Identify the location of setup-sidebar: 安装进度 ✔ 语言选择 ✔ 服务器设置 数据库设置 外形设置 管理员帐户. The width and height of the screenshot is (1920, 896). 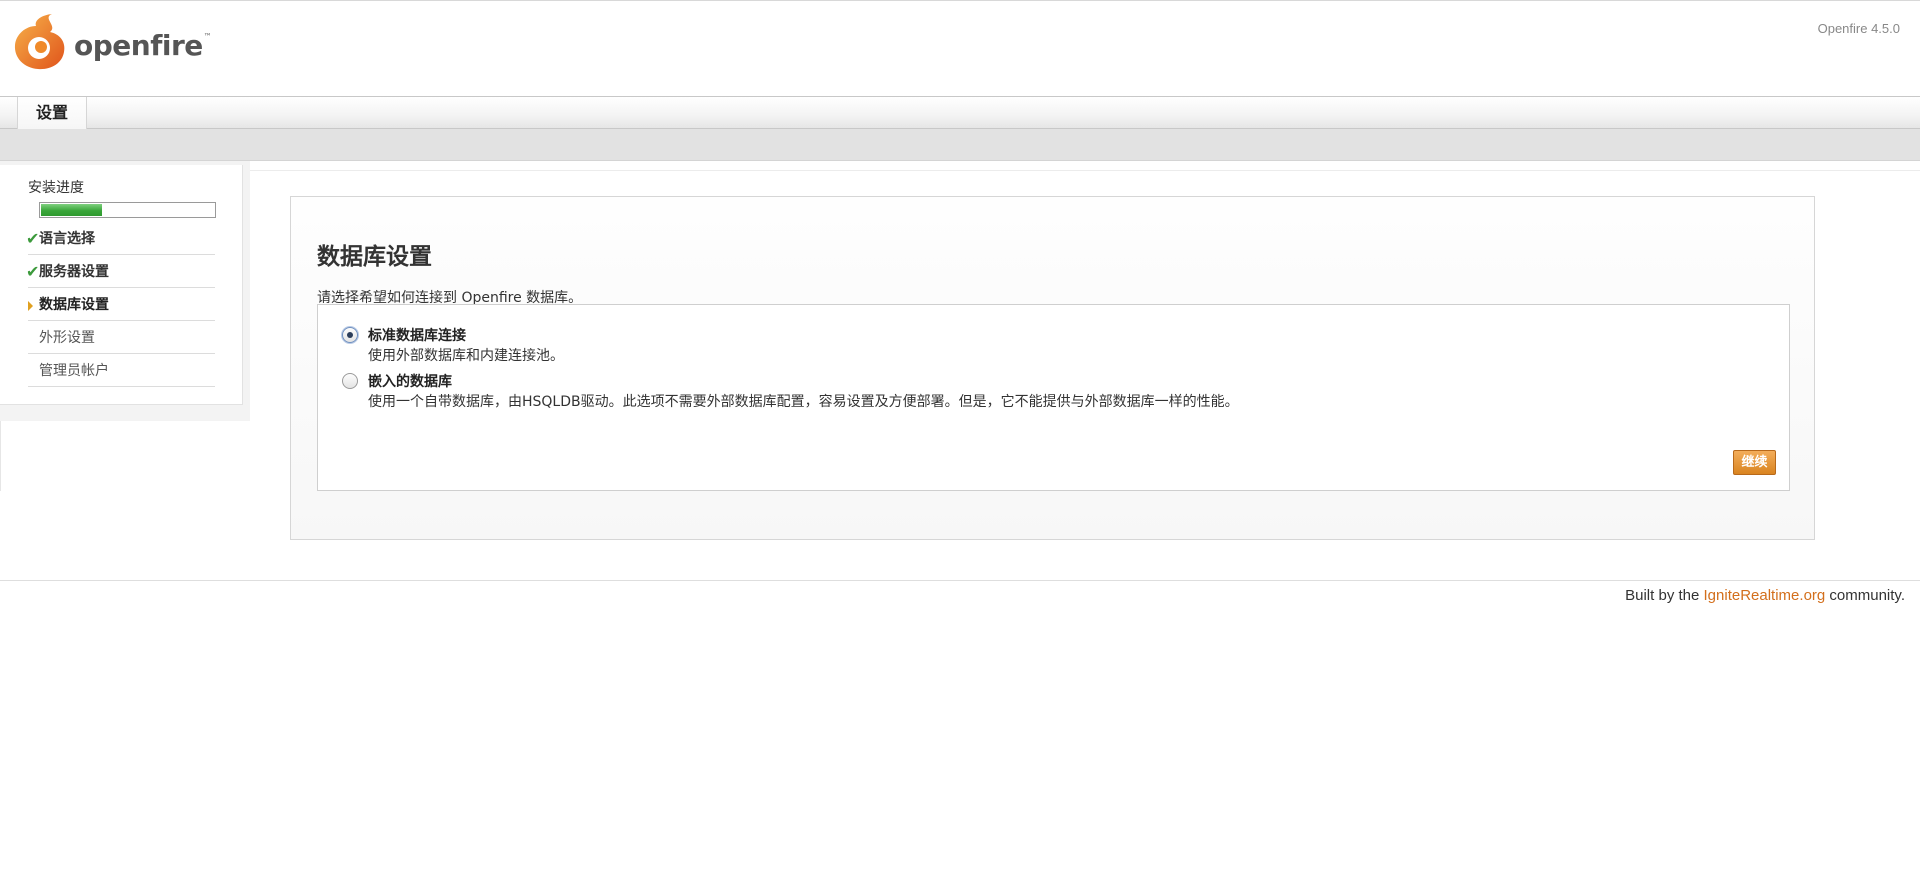
(121, 285).